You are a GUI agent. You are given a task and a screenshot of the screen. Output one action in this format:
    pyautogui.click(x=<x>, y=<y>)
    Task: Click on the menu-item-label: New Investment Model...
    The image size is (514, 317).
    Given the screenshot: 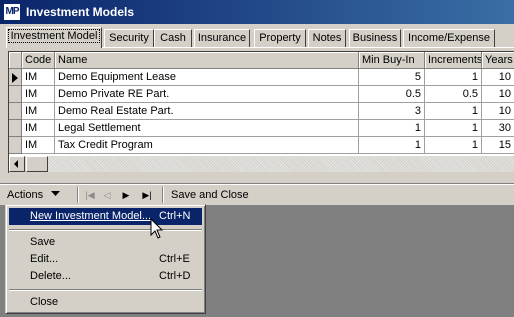 What is the action you would take?
    pyautogui.click(x=91, y=216)
    